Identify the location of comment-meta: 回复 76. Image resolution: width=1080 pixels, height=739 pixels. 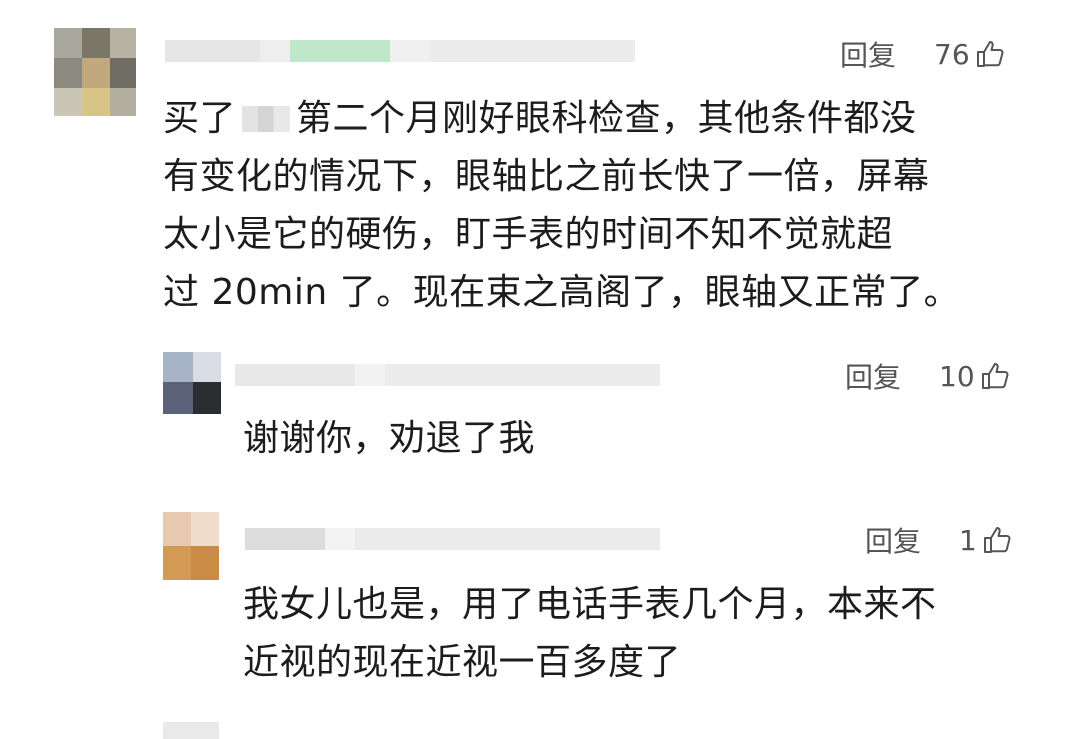
(923, 54).